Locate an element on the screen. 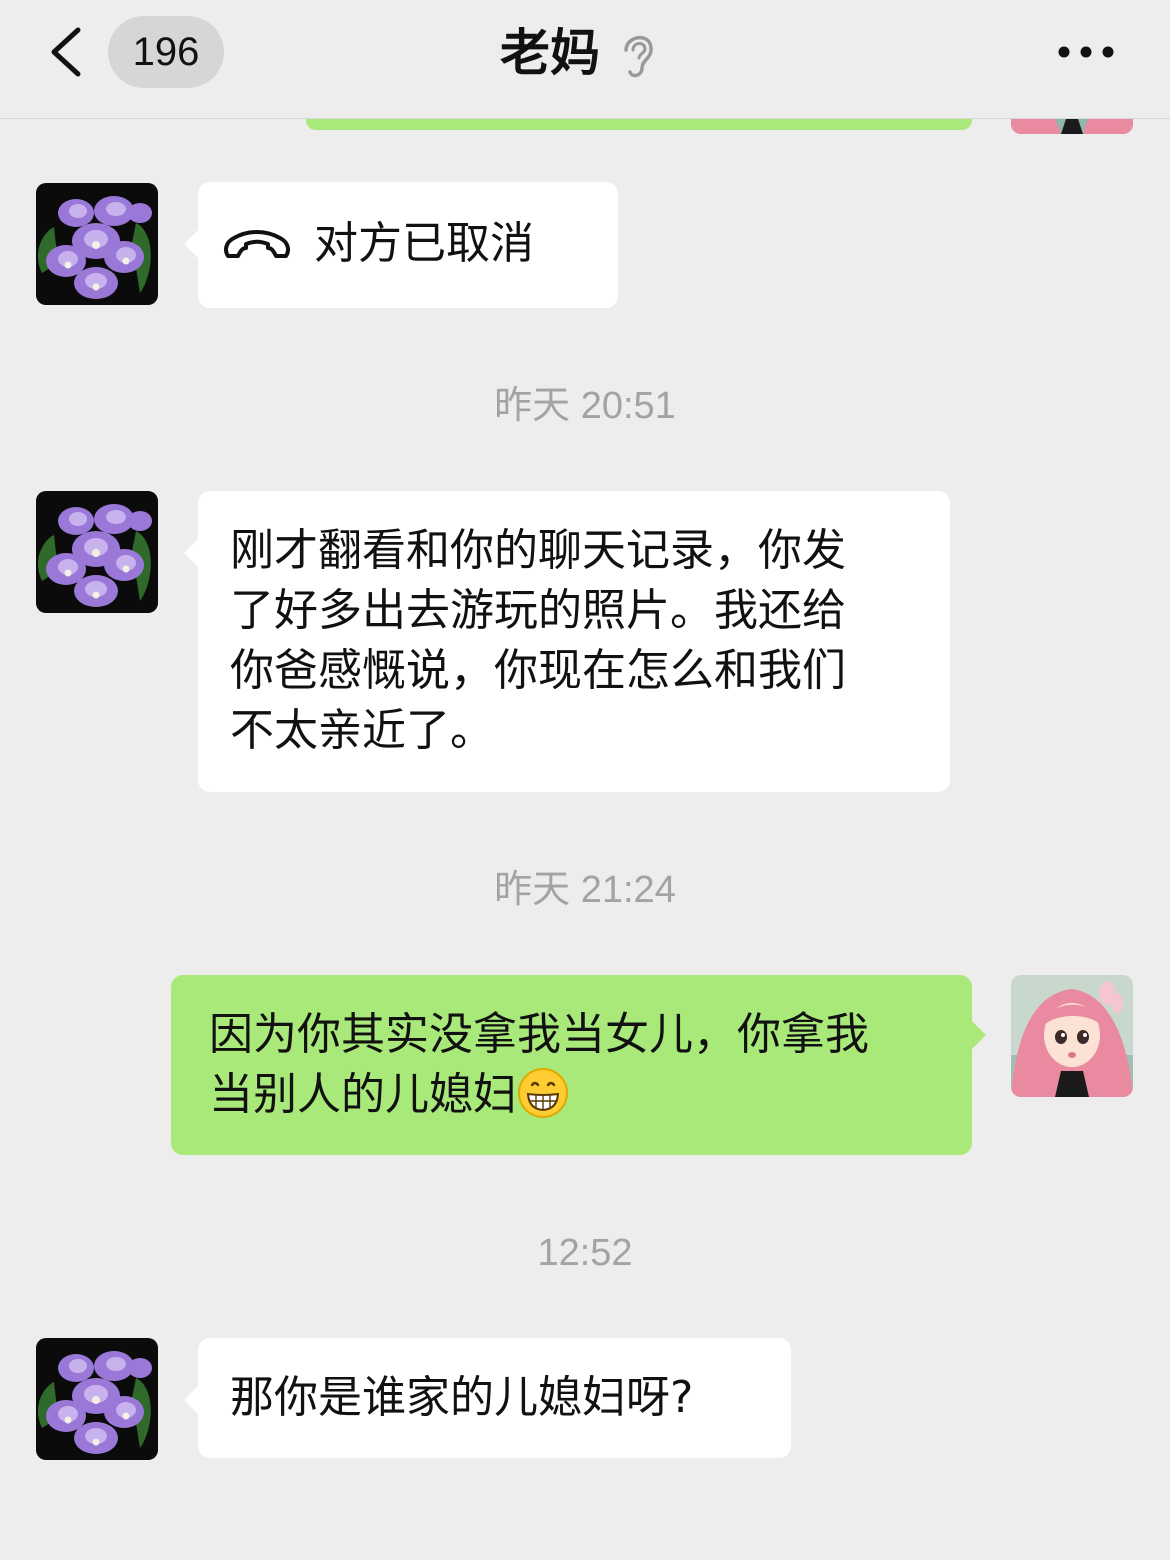 The image size is (1170, 1560). message-timestamp: 12:52 is located at coordinates (585, 1253).